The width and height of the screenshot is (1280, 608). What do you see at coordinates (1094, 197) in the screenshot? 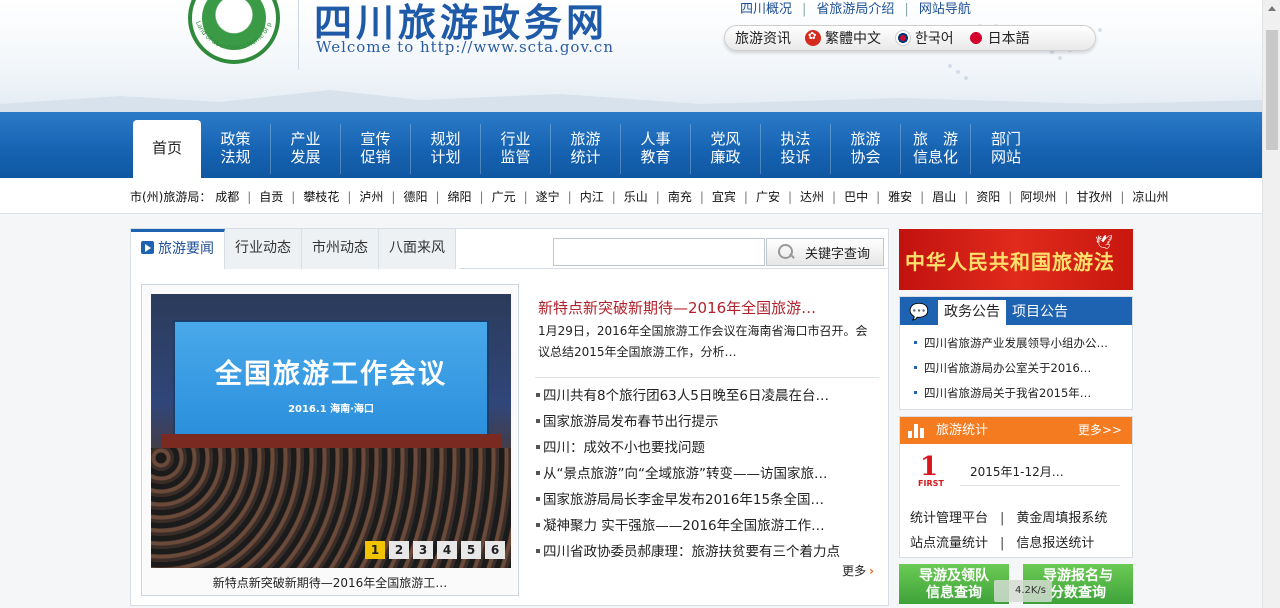
I see `city-link: 甘孜州` at bounding box center [1094, 197].